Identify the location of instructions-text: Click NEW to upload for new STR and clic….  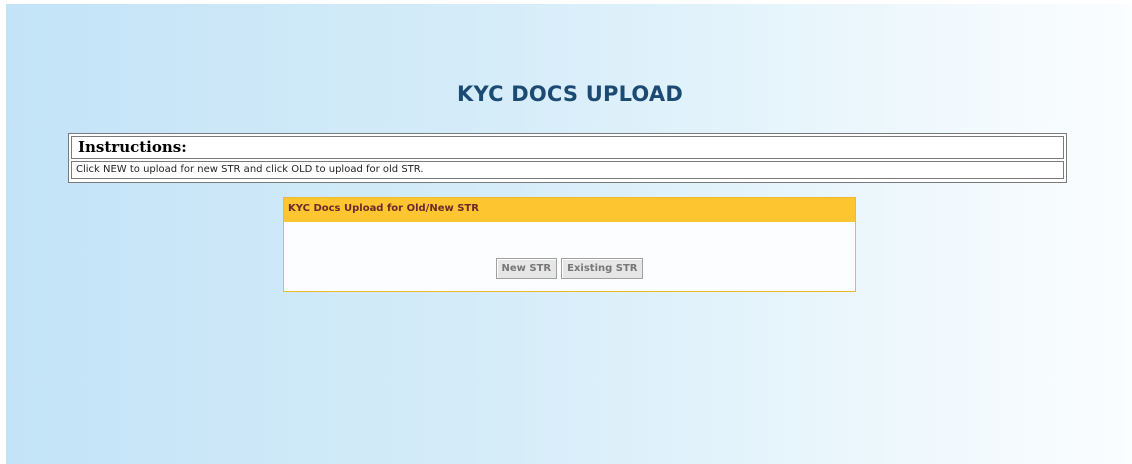
(567, 170).